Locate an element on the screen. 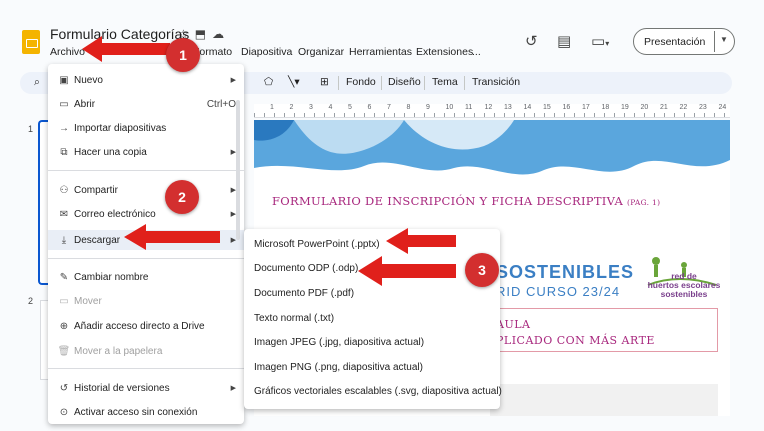 The image size is (764, 431). menu-item-acceso-directo: ⊕ Añadir acceso directo a Drive is located at coordinates (146, 326).